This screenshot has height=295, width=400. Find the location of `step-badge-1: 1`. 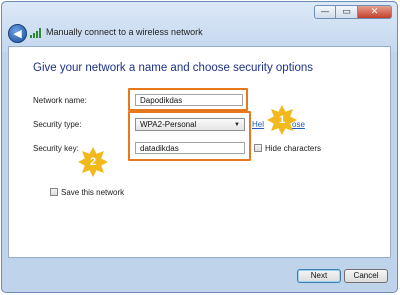

step-badge-1: 1 is located at coordinates (282, 120).